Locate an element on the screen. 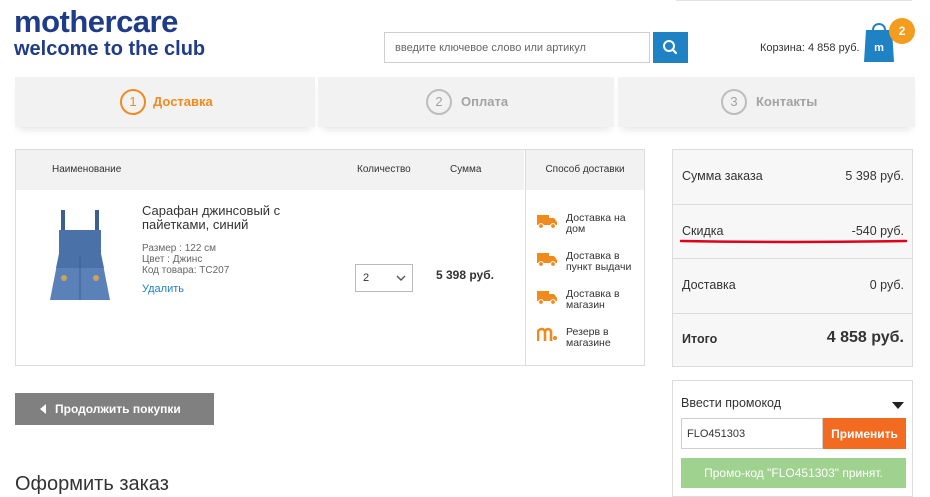  summary-discount-row: Скидка -540 руб. is located at coordinates (792, 232).